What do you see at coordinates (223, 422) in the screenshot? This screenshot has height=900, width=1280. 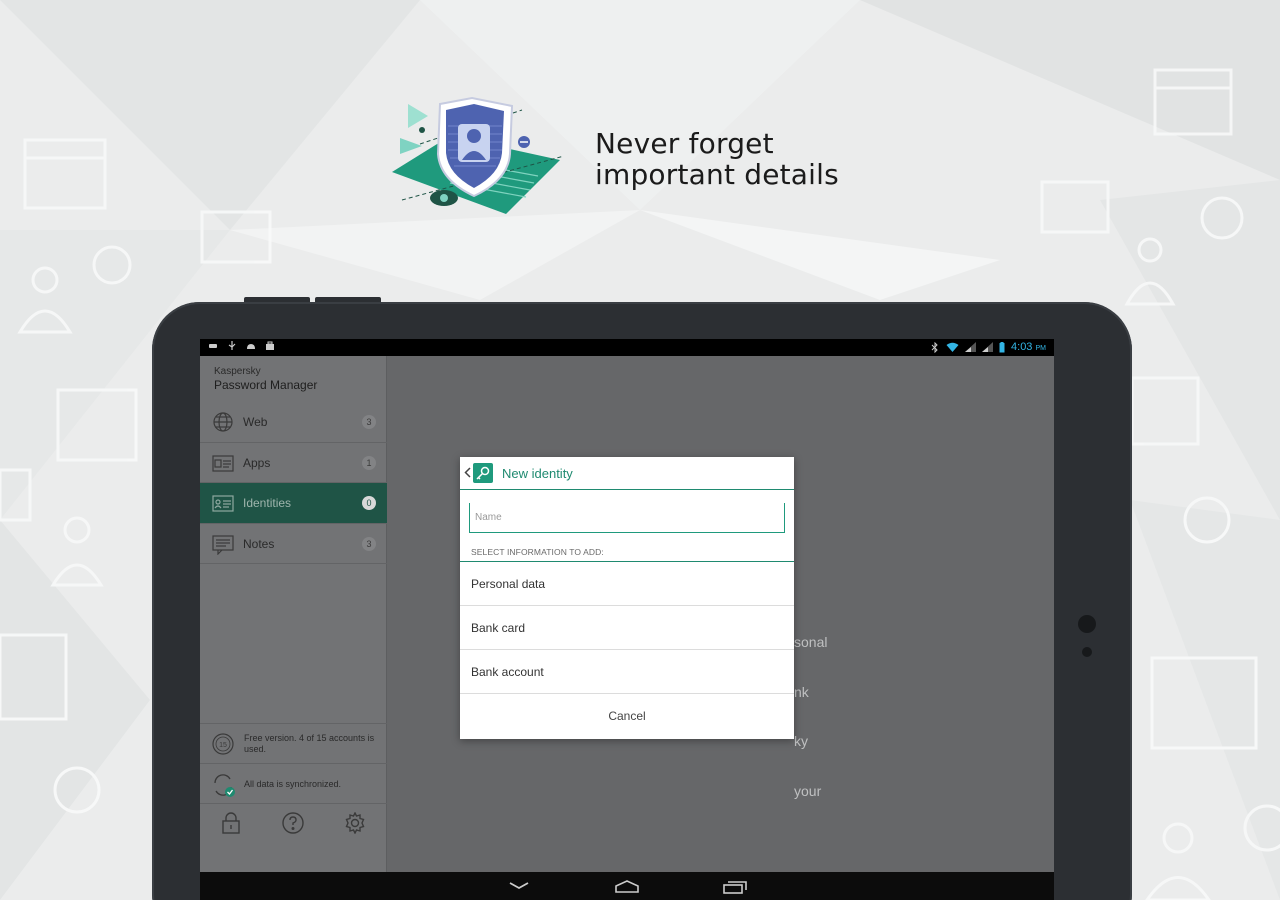 I see `globe-icon` at bounding box center [223, 422].